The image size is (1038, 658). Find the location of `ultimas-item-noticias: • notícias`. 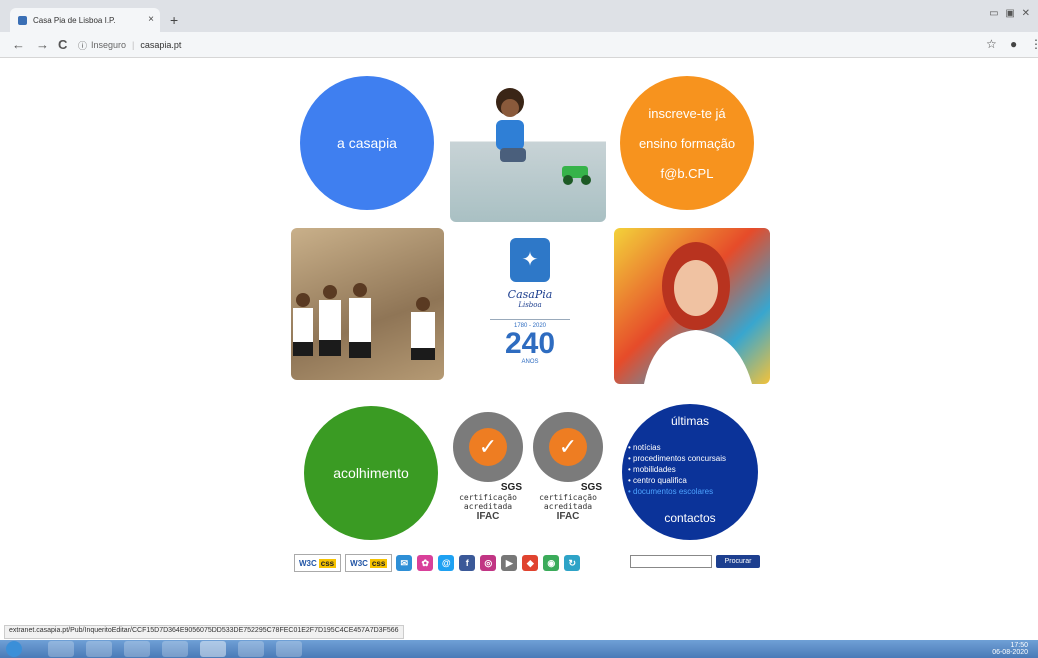

ultimas-item-noticias: • notícias is located at coordinates (677, 447).